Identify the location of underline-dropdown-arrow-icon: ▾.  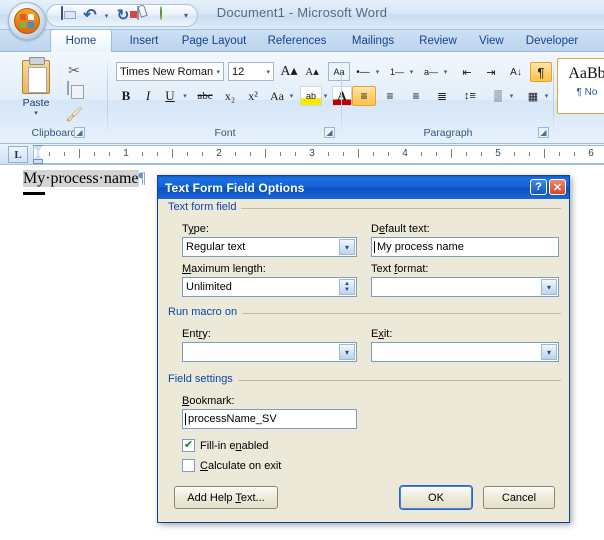
(185, 96).